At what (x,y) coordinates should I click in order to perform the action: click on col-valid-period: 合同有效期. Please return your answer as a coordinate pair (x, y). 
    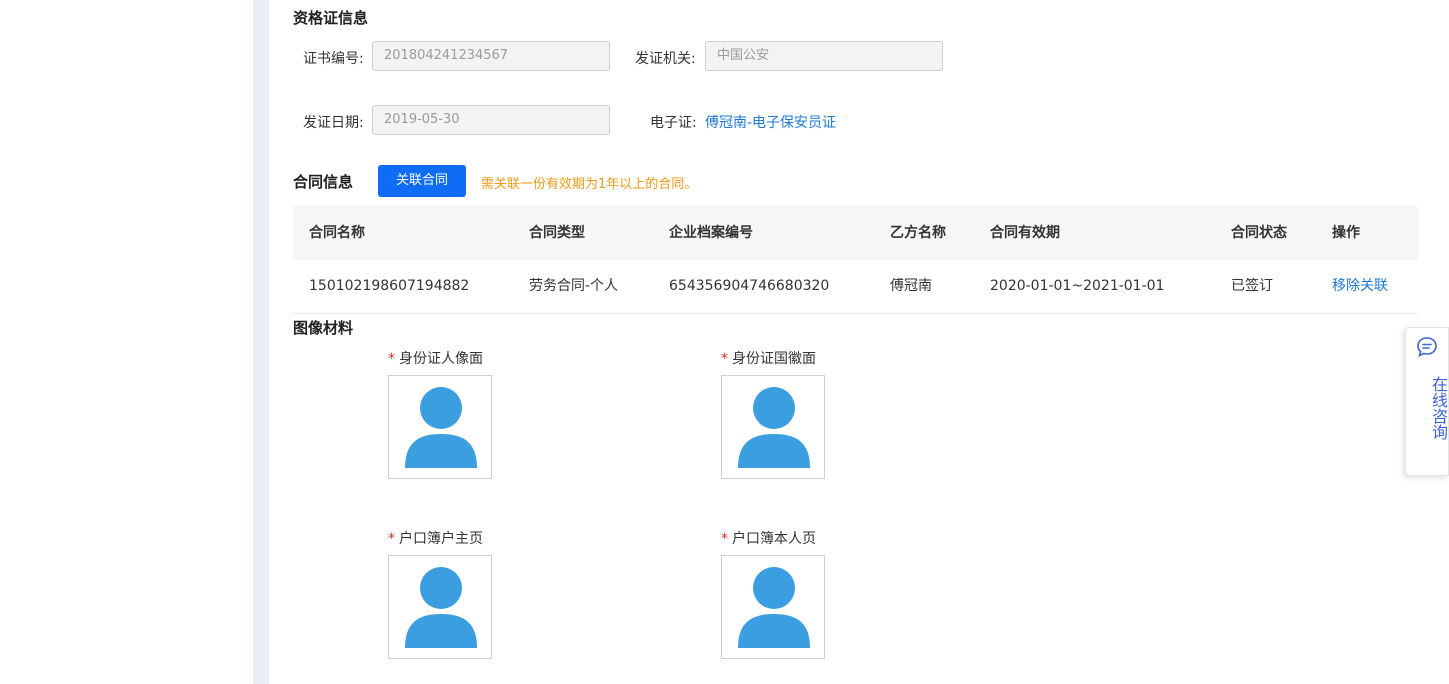
    Looking at the image, I should click on (1025, 233).